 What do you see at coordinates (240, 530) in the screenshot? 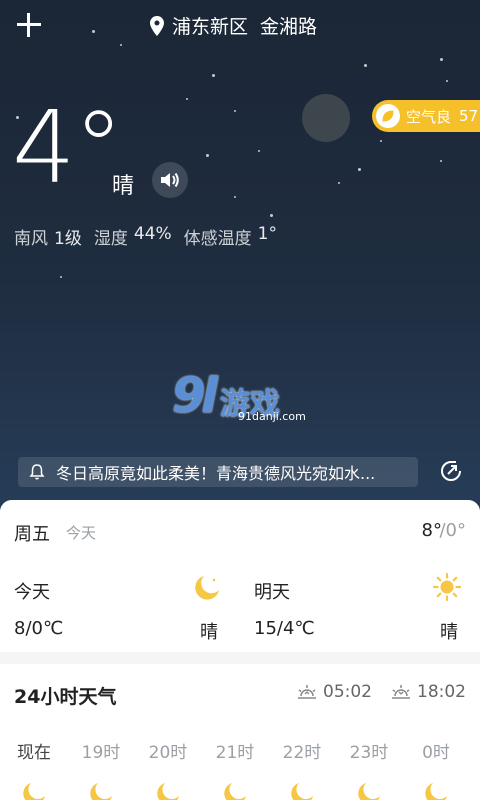
I see `today-header: 周五 今天 8° /0°` at bounding box center [240, 530].